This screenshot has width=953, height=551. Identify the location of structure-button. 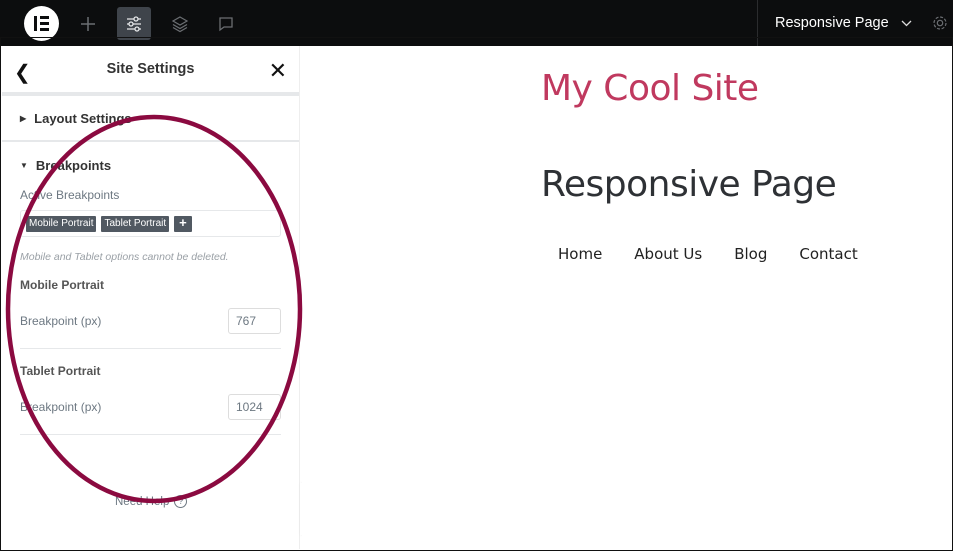
(180, 23).